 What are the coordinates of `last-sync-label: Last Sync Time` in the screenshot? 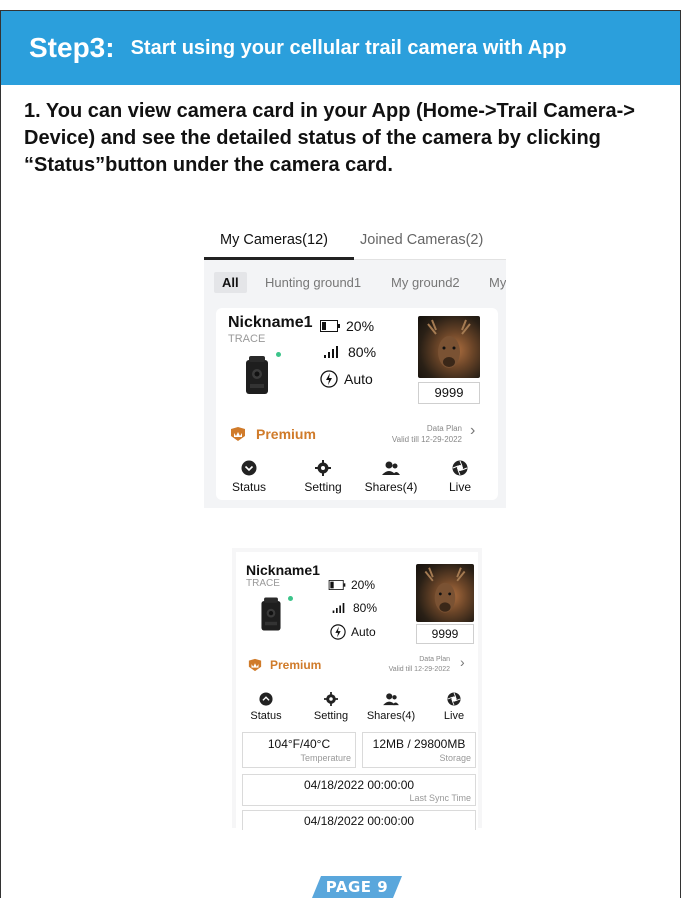 It's located at (440, 798).